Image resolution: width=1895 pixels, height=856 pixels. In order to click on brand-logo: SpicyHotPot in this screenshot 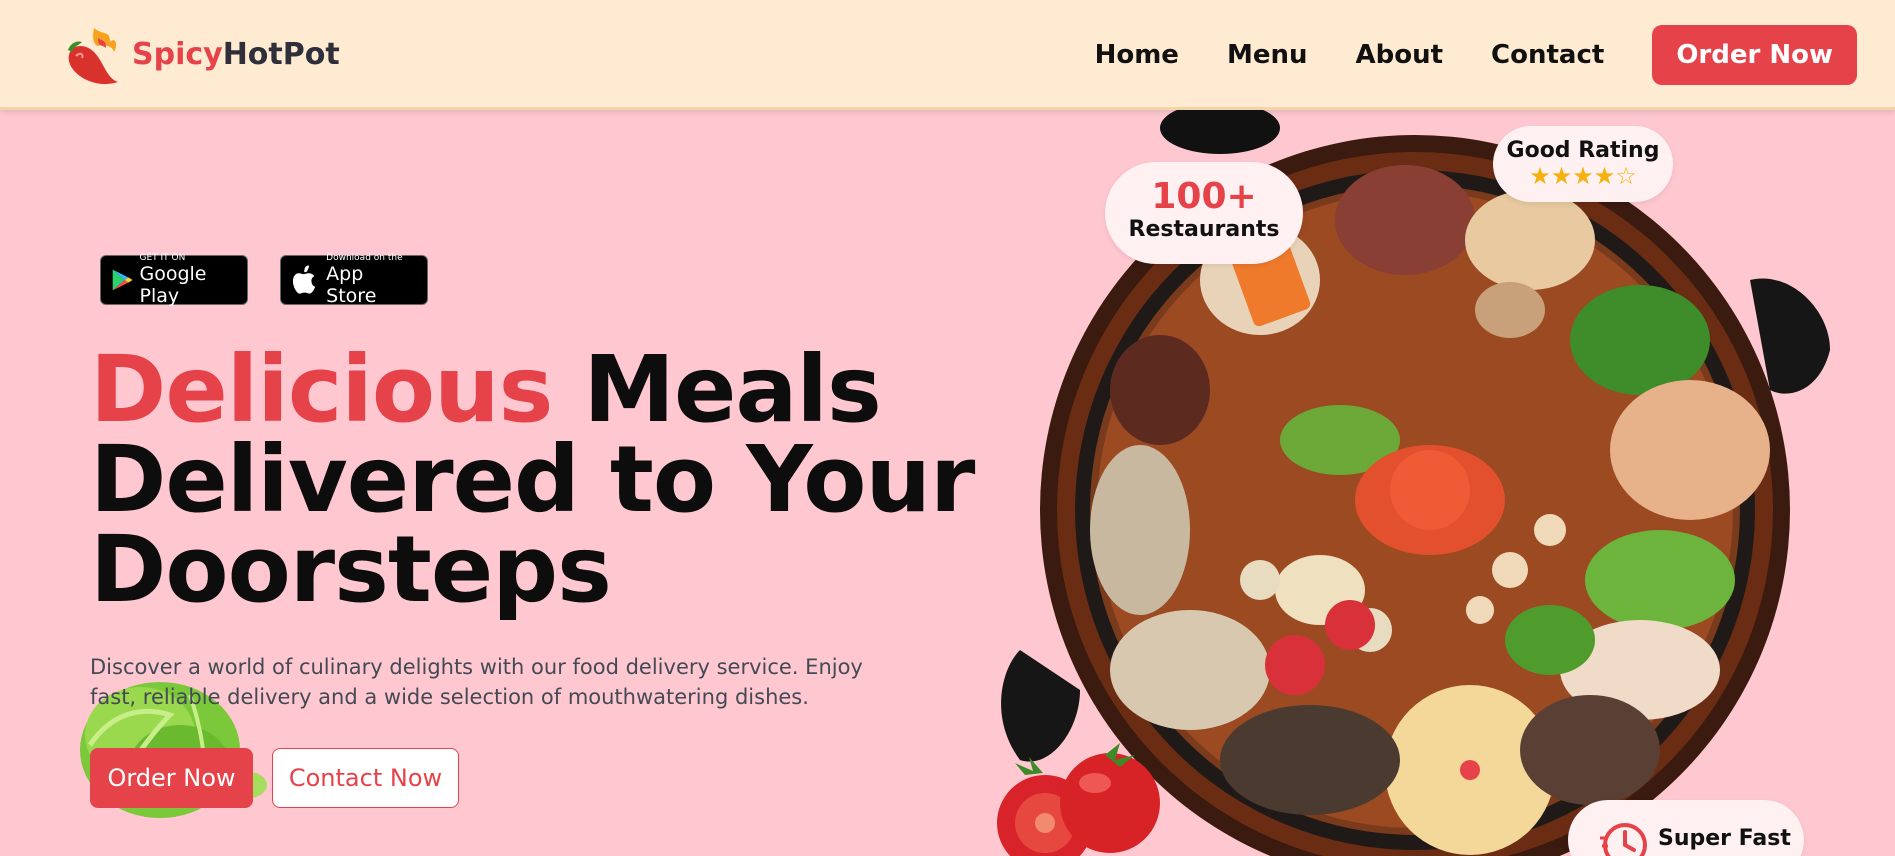, I will do `click(200, 54)`.